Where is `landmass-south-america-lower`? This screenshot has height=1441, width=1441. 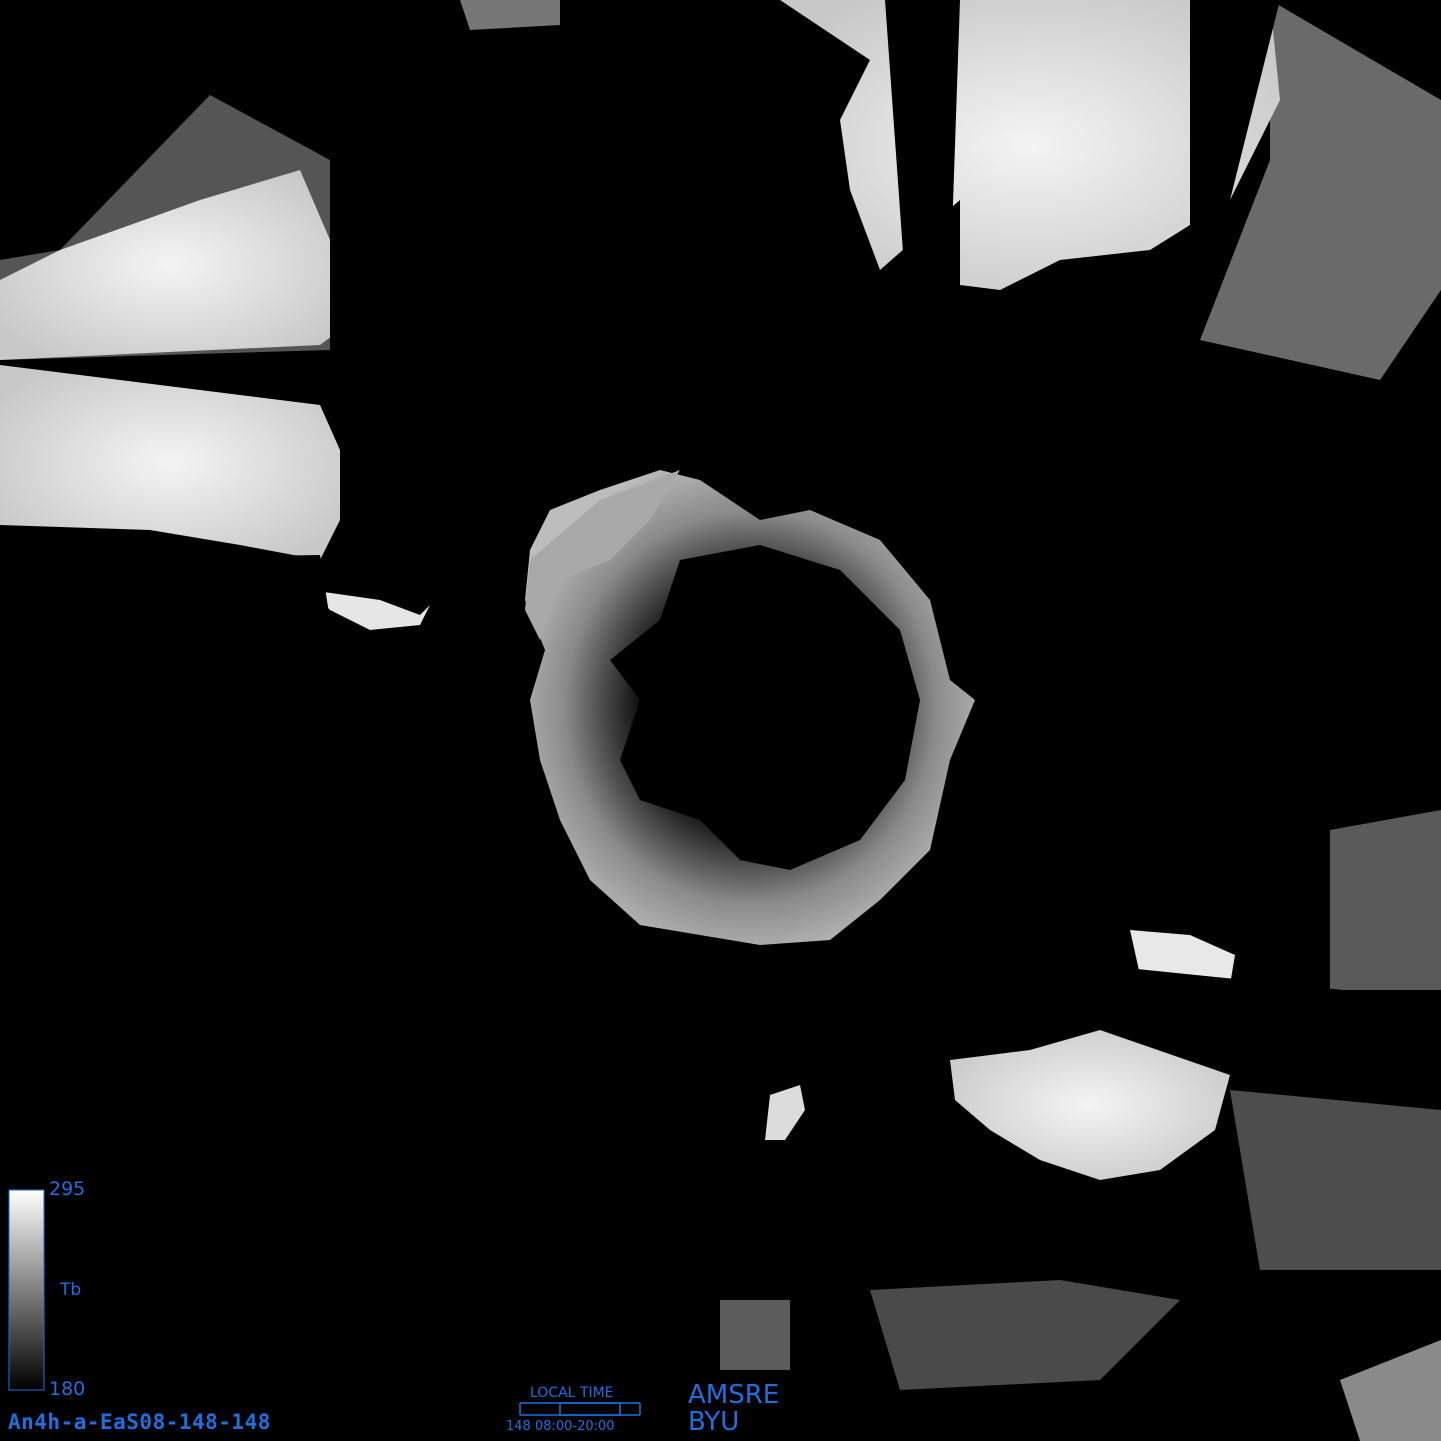
landmass-south-america-lower is located at coordinates (170, 462).